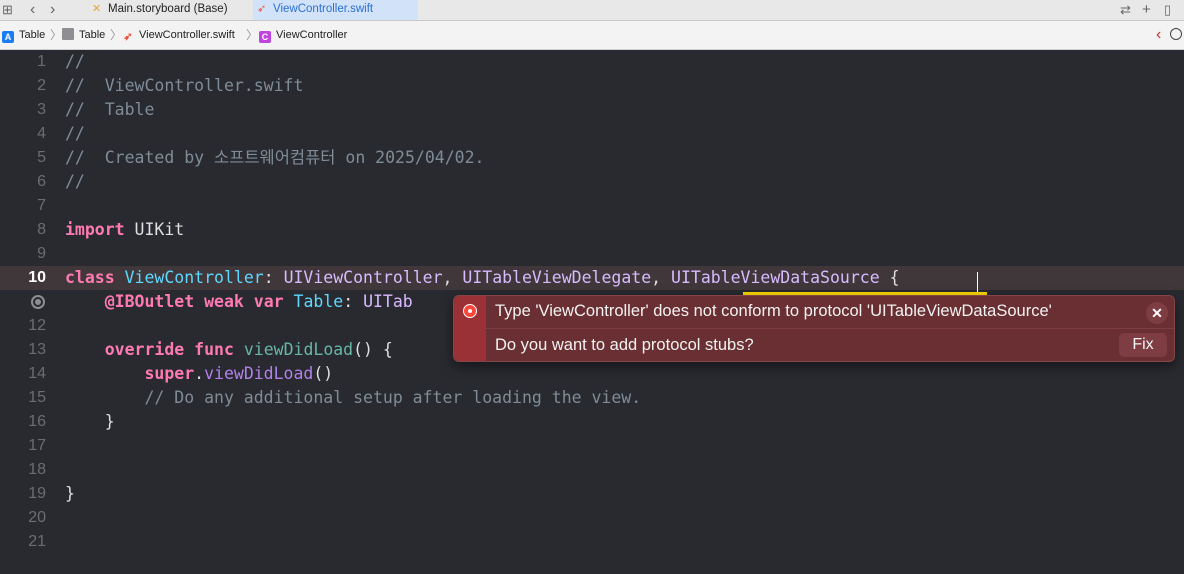 This screenshot has height=574, width=1184. Describe the element at coordinates (125, 349) in the screenshot. I see `keyword: override` at that location.